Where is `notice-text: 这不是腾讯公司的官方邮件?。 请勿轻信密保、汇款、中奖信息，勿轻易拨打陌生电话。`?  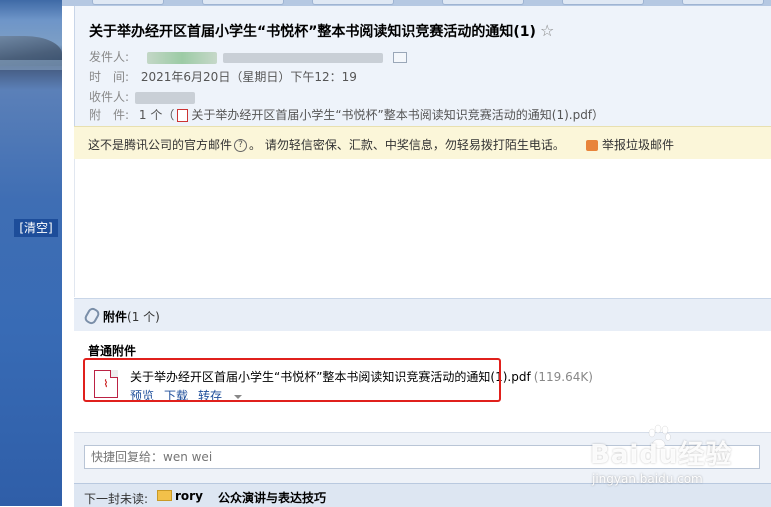
notice-text: 这不是腾讯公司的官方邮件?。 请勿轻信密保、汇款、中奖信息，勿轻易拨打陌生电话。 is located at coordinates (326, 144).